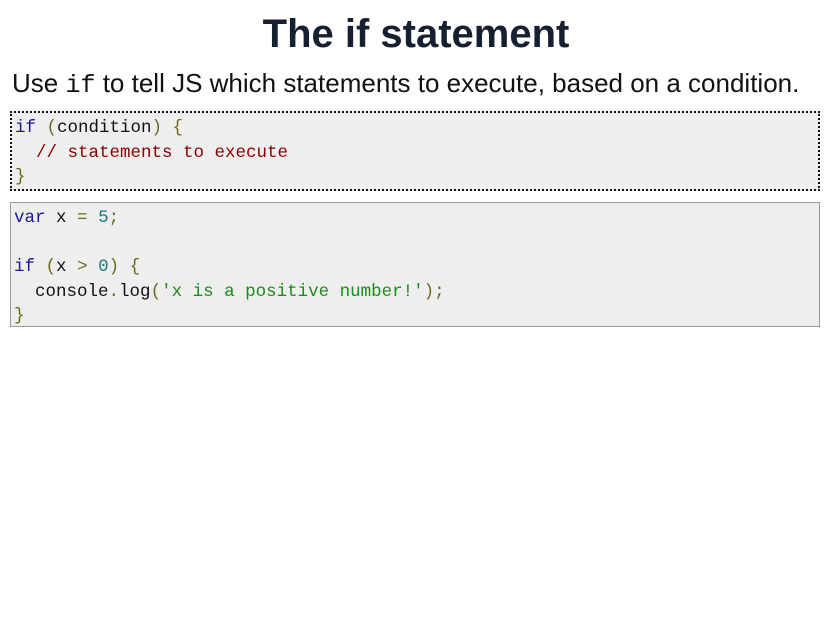 This screenshot has width=832, height=641. What do you see at coordinates (415, 153) in the screenshot?
I see `code-line: // statements to execute` at bounding box center [415, 153].